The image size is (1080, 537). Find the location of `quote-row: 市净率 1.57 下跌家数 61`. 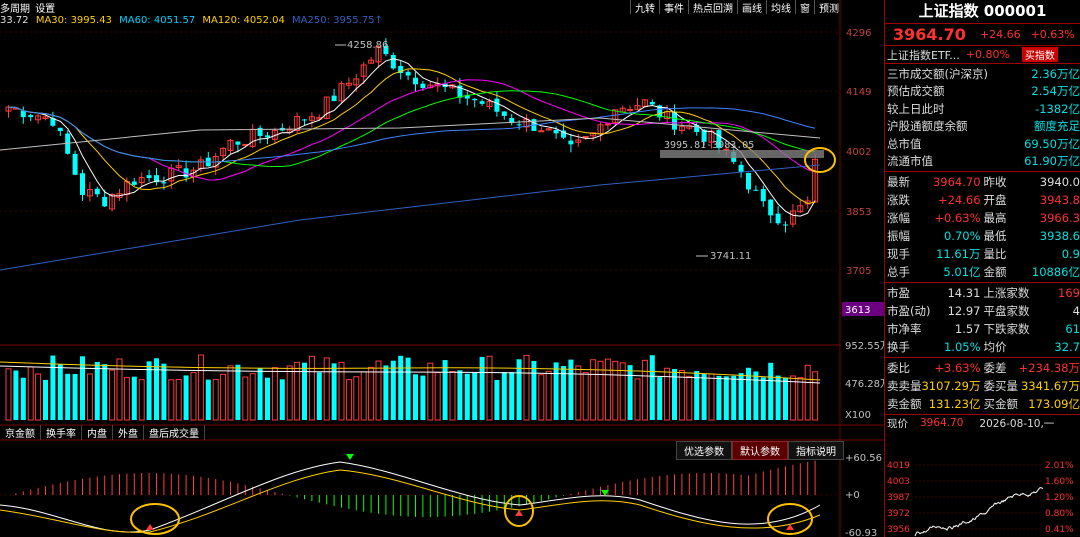

quote-row: 市净率 1.57 下跌家数 61 is located at coordinates (982, 329).